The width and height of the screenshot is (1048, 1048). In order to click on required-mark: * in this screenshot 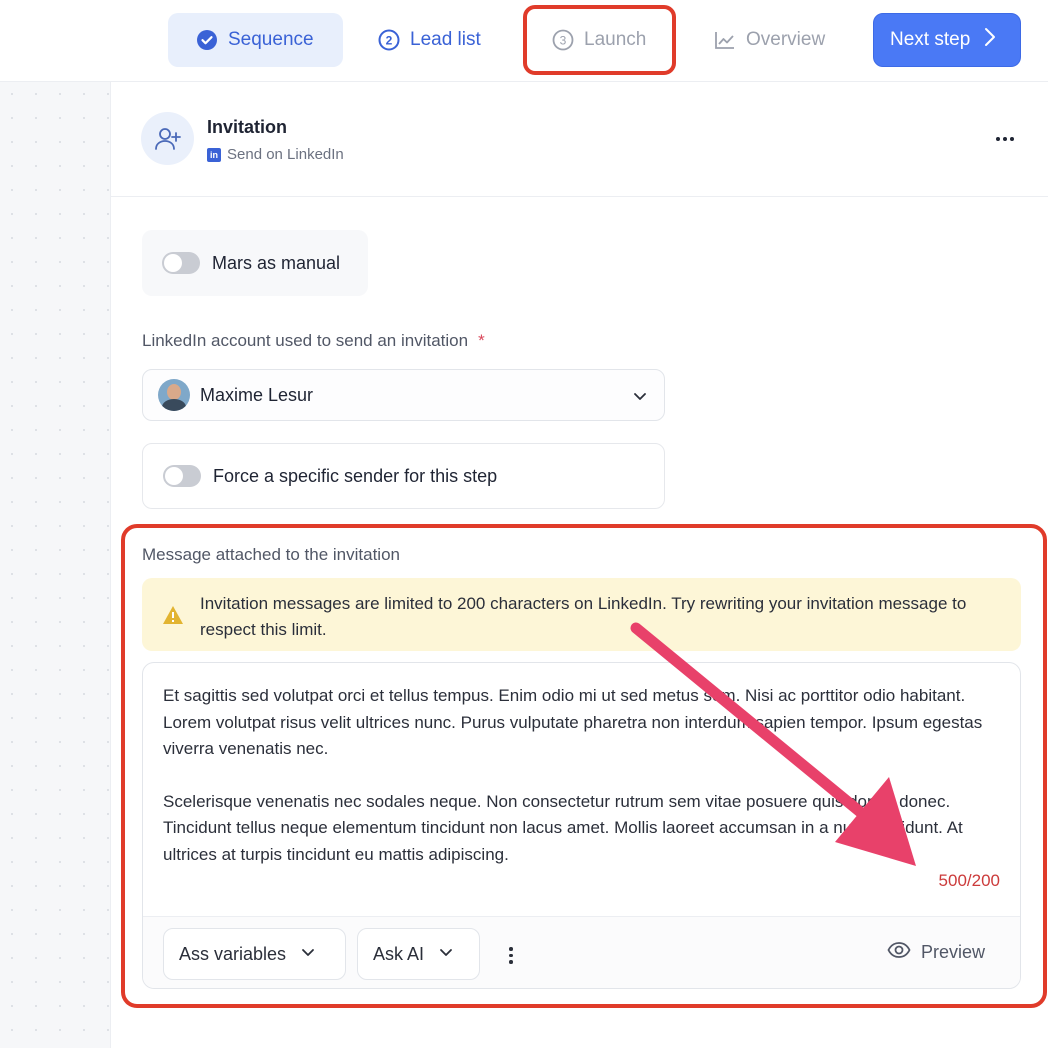, I will do `click(481, 340)`.